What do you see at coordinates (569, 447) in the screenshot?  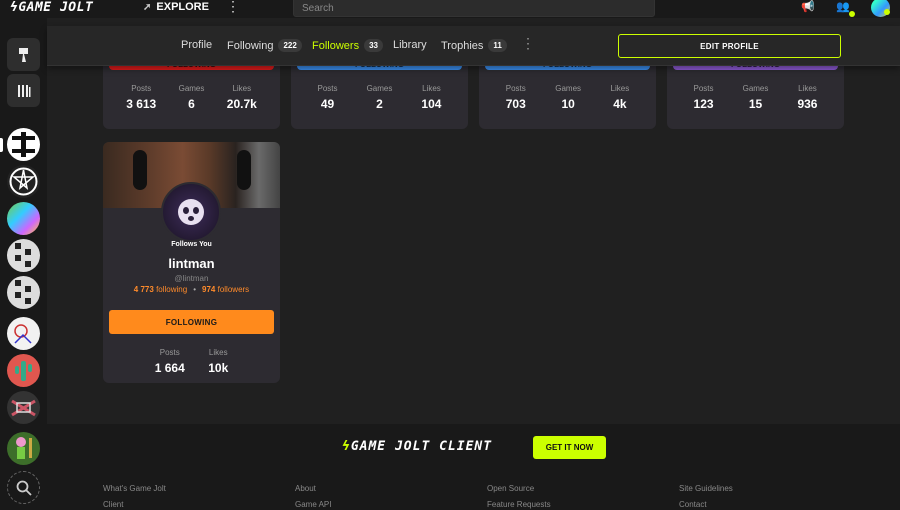 I see `get-it-now-button: GET IT NOW` at bounding box center [569, 447].